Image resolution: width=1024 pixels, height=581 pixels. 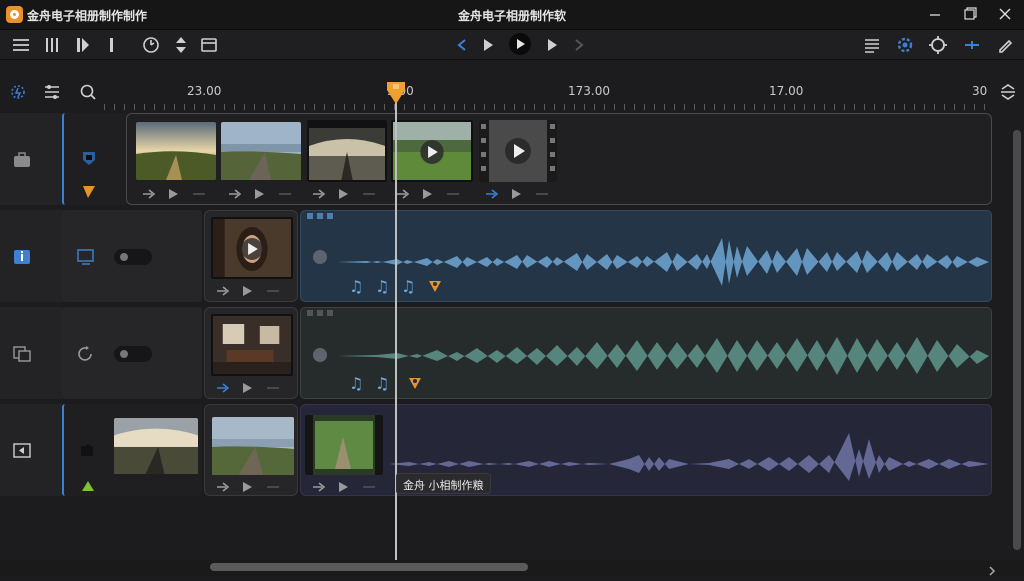 I want to click on ruler-label: 17.00, so click(x=786, y=91).